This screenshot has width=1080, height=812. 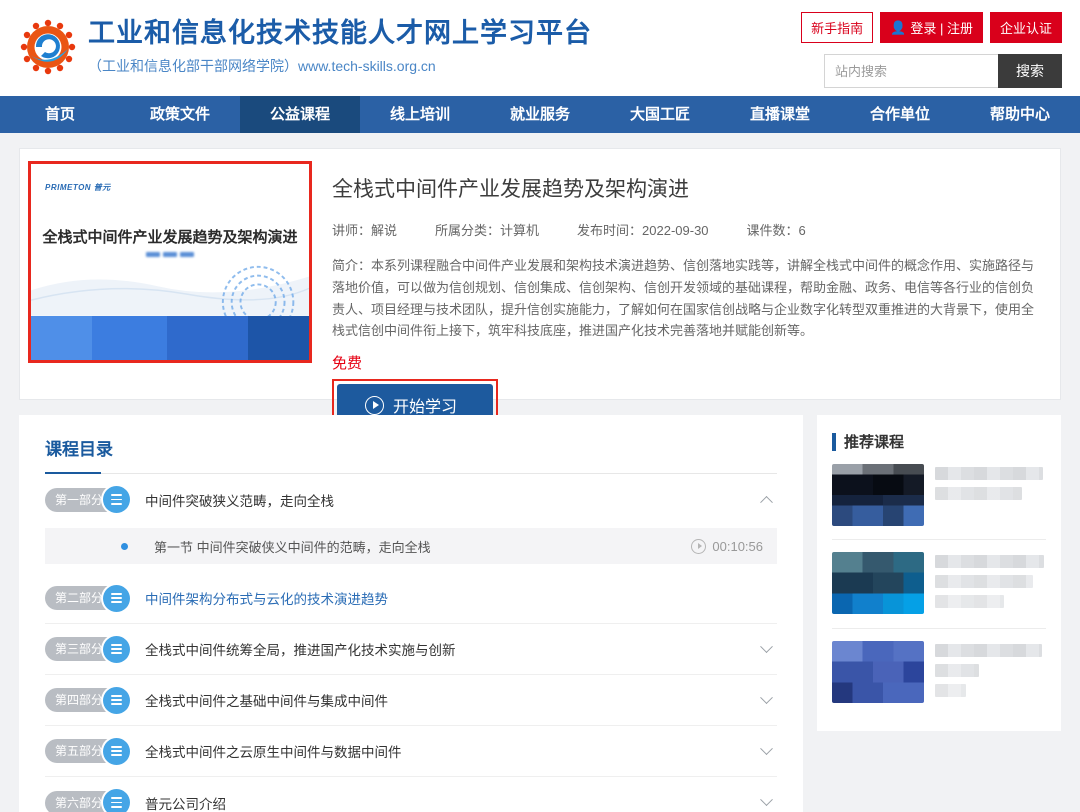 What do you see at coordinates (837, 27) in the screenshot?
I see `guide-button: 新手指南` at bounding box center [837, 27].